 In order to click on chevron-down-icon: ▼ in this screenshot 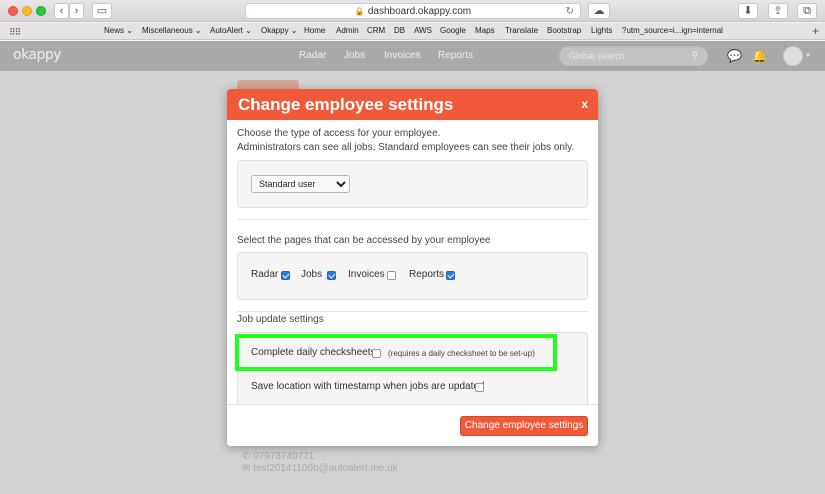, I will do `click(808, 56)`.